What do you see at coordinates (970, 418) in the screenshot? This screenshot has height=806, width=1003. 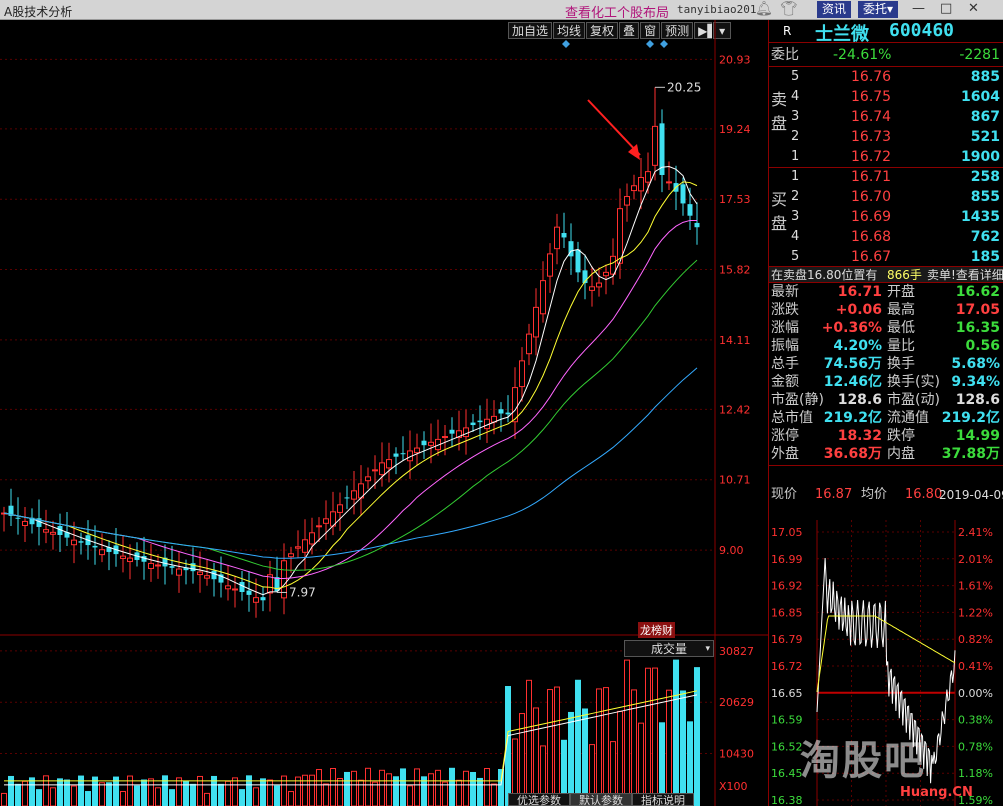 I see `quote-value: 219.2亿` at bounding box center [970, 418].